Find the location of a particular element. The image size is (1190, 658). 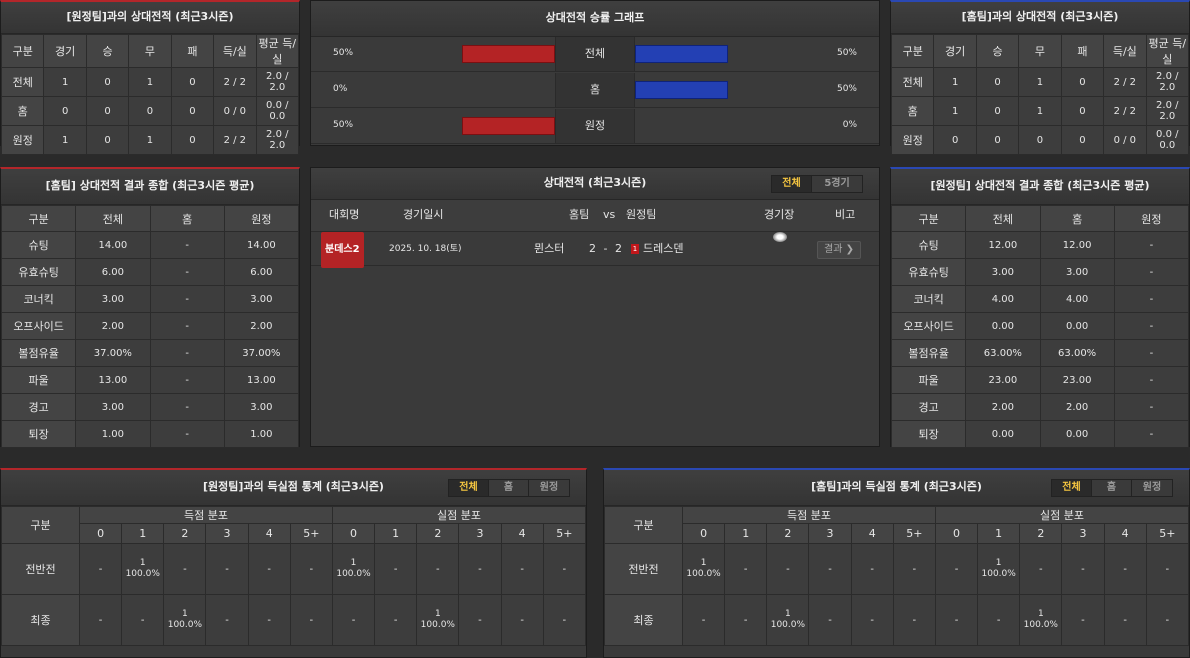

goal-count-header: 5+ is located at coordinates (311, 533).